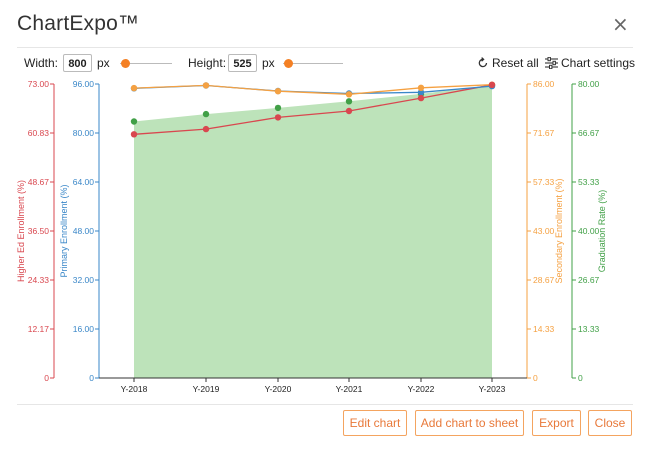  Describe the element at coordinates (610, 423) in the screenshot. I see `close-button: Close` at that location.